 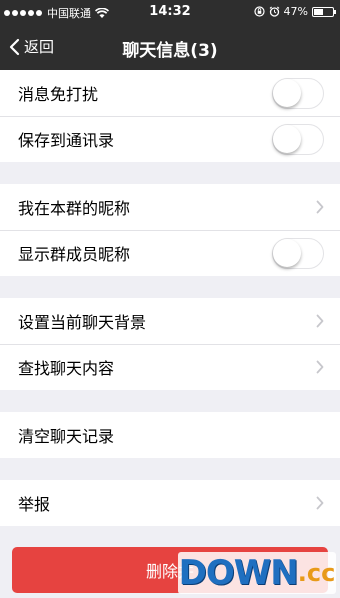 What do you see at coordinates (274, 11) in the screenshot?
I see `alarm-icon` at bounding box center [274, 11].